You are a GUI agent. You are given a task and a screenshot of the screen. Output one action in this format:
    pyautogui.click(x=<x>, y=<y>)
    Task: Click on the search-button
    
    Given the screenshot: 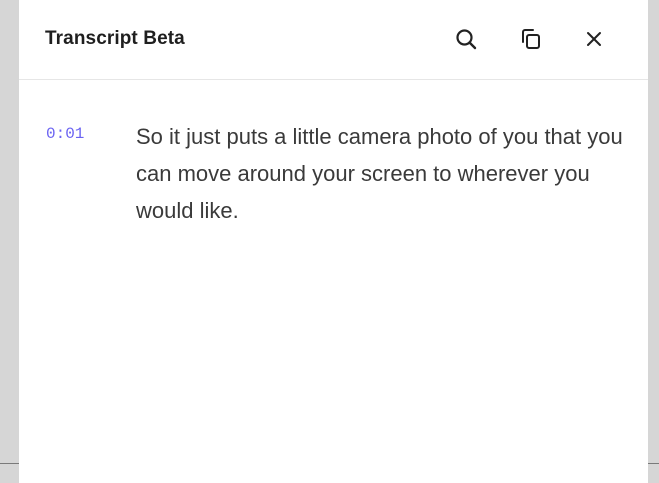 What is the action you would take?
    pyautogui.click(x=466, y=39)
    